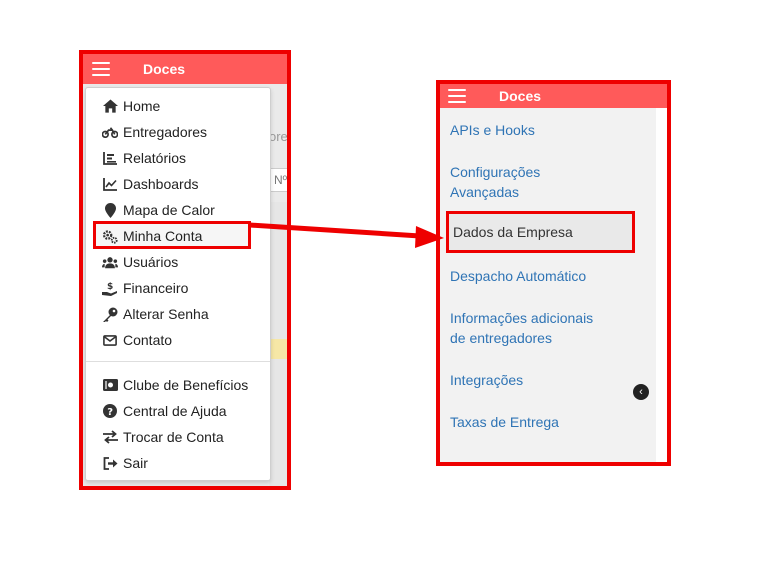 This screenshot has height=561, width=779. What do you see at coordinates (346, 235) in the screenshot?
I see `annotation-arrow` at bounding box center [346, 235].